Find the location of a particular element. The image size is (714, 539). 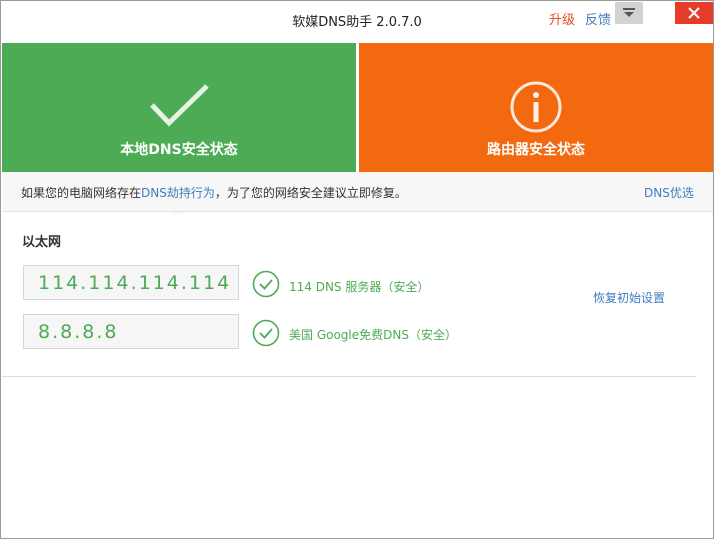

notice-text-after: ，为了您的网络安全建议立即修复。 is located at coordinates (310, 193).